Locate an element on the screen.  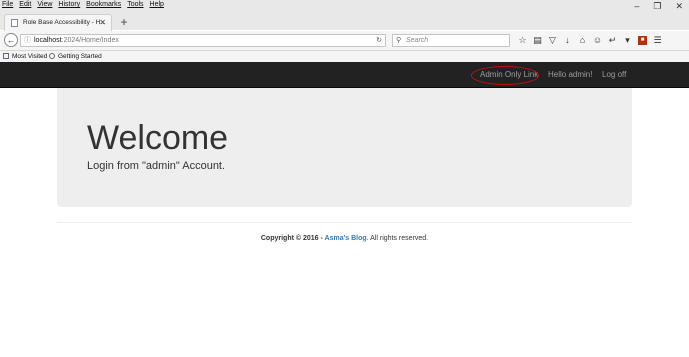
menu-view: View is located at coordinates (44, 5).